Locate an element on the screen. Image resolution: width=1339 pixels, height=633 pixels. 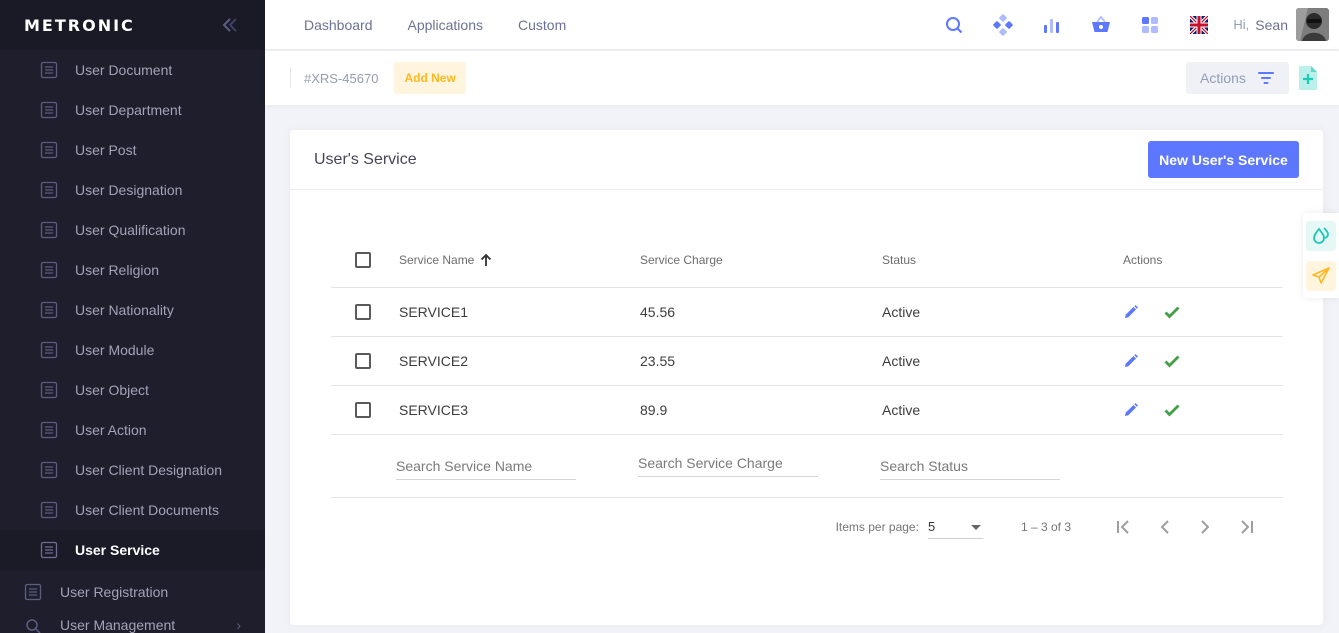
sidebar-item-user-client-documents: User Client Documents is located at coordinates (132, 510).